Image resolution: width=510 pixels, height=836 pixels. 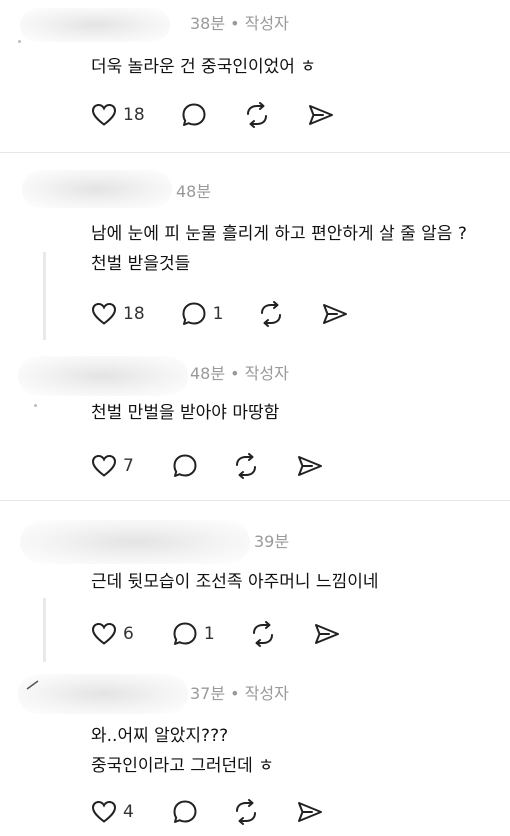 I want to click on comment-meta: 48분 • 작성자, so click(x=239, y=373).